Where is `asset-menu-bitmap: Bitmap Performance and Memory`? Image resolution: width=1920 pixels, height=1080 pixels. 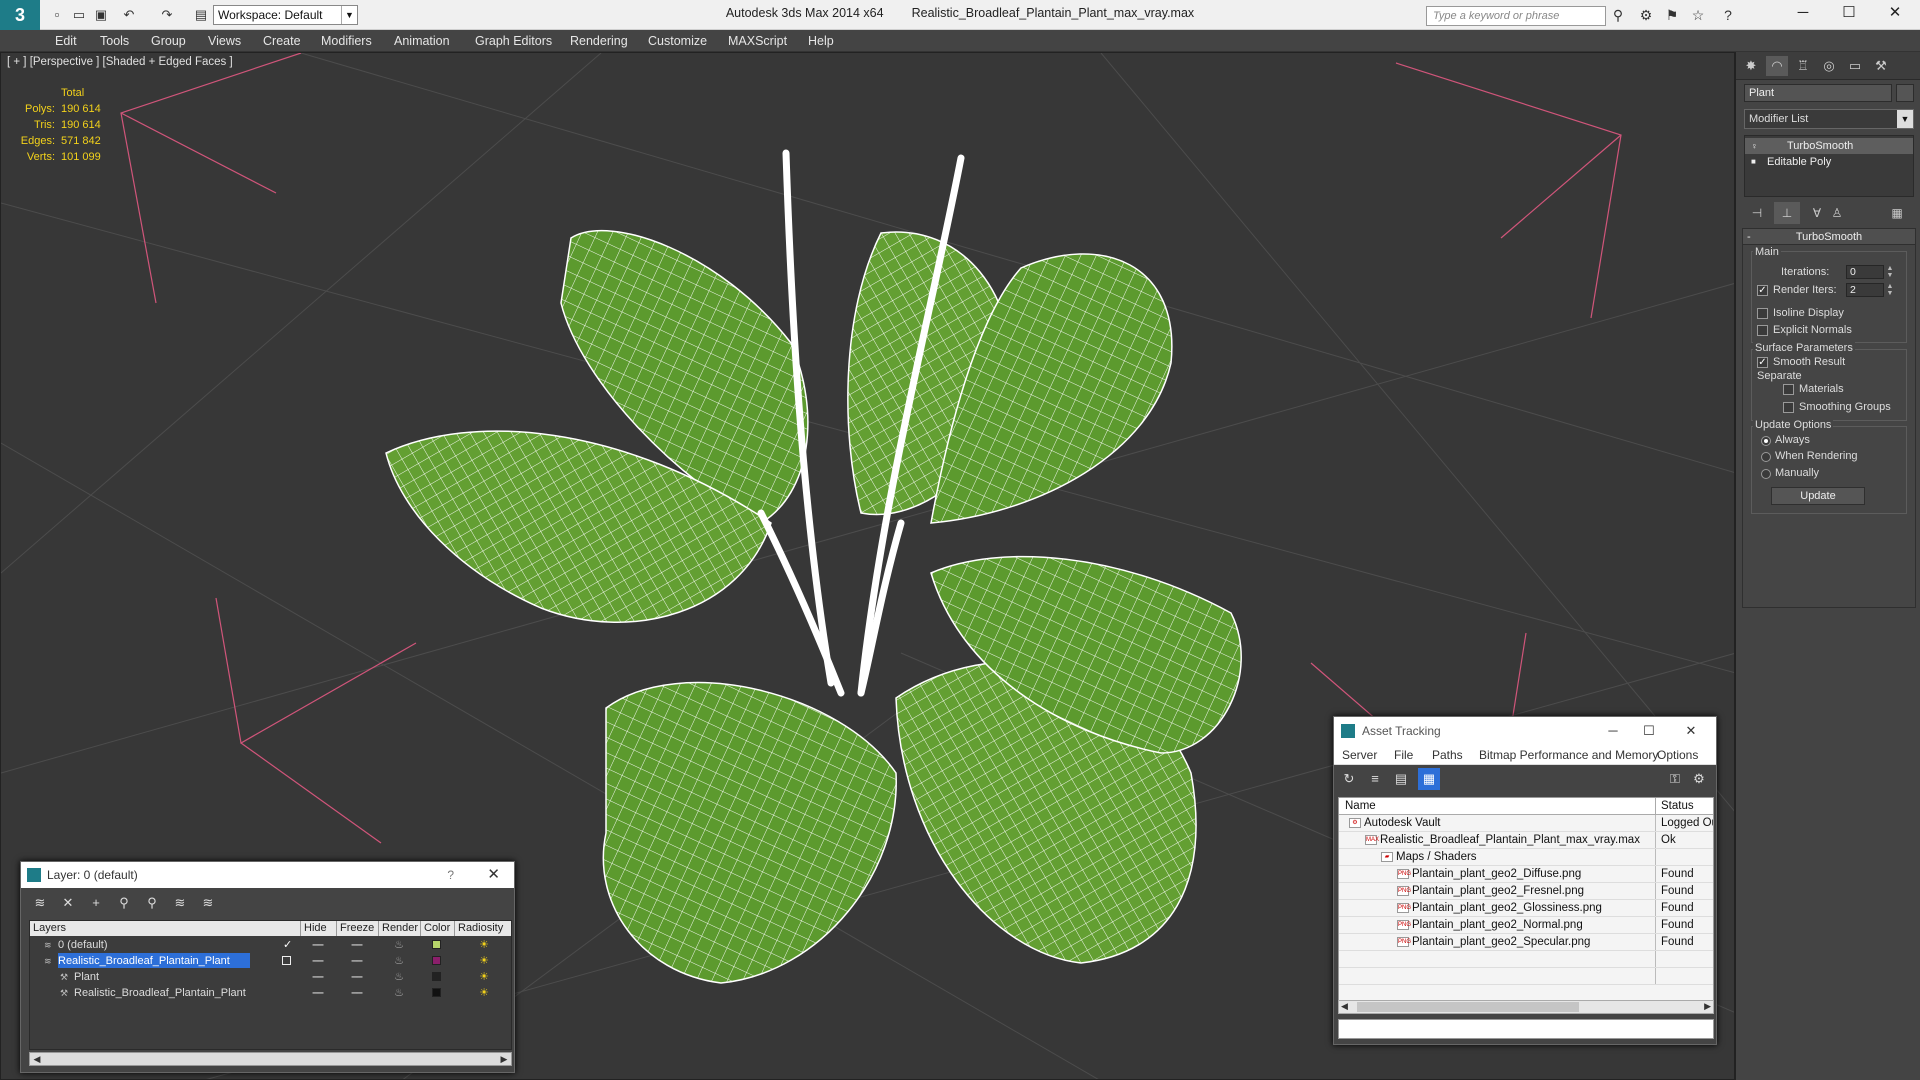 asset-menu-bitmap: Bitmap Performance and Memory is located at coordinates (1568, 755).